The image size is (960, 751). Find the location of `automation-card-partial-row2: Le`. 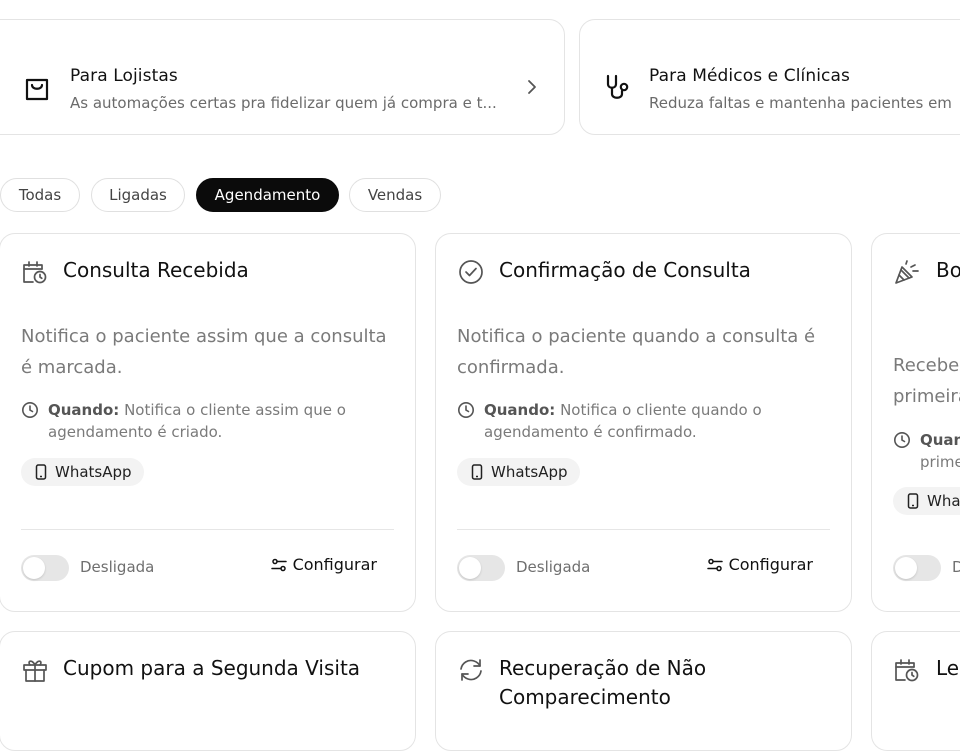

automation-card-partial-row2: Le is located at coordinates (915, 691).